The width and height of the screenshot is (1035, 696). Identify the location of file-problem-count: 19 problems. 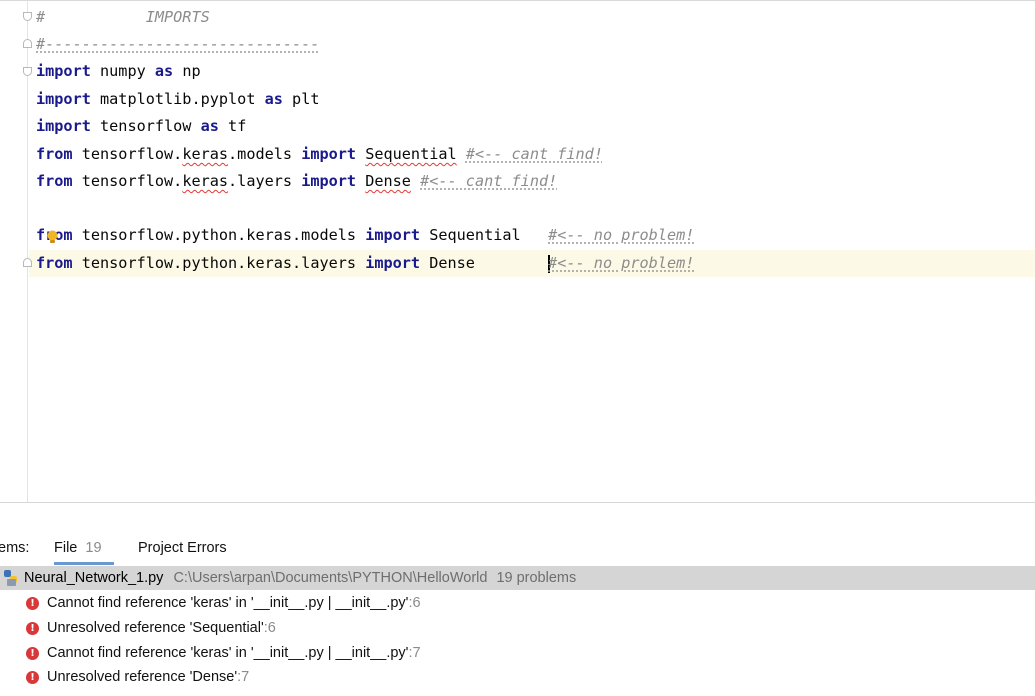
(536, 578).